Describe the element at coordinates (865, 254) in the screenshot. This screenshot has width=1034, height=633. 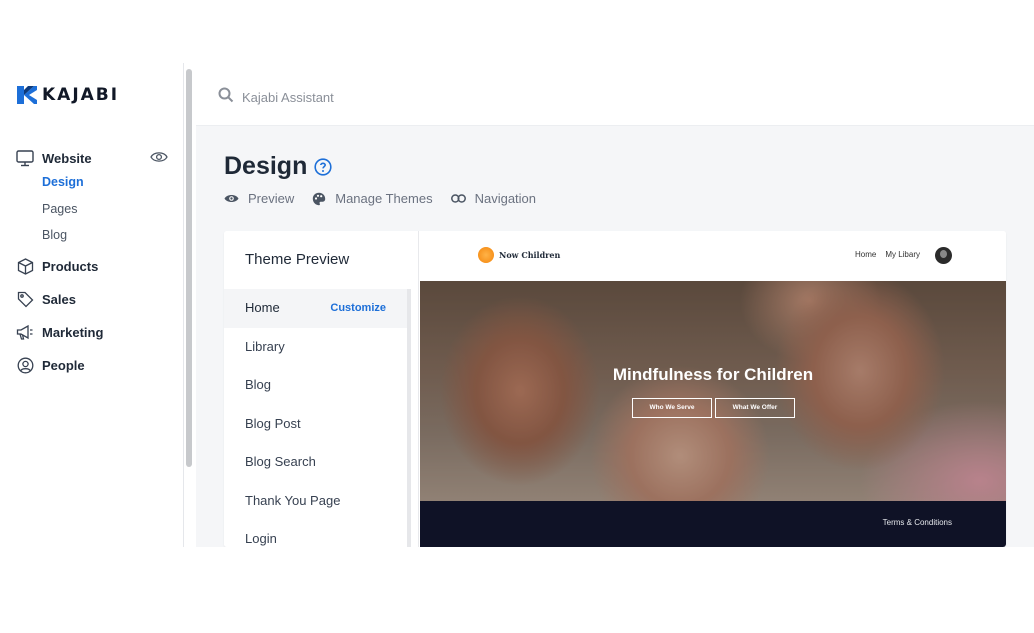
I see `site-nav-home: Home` at that location.